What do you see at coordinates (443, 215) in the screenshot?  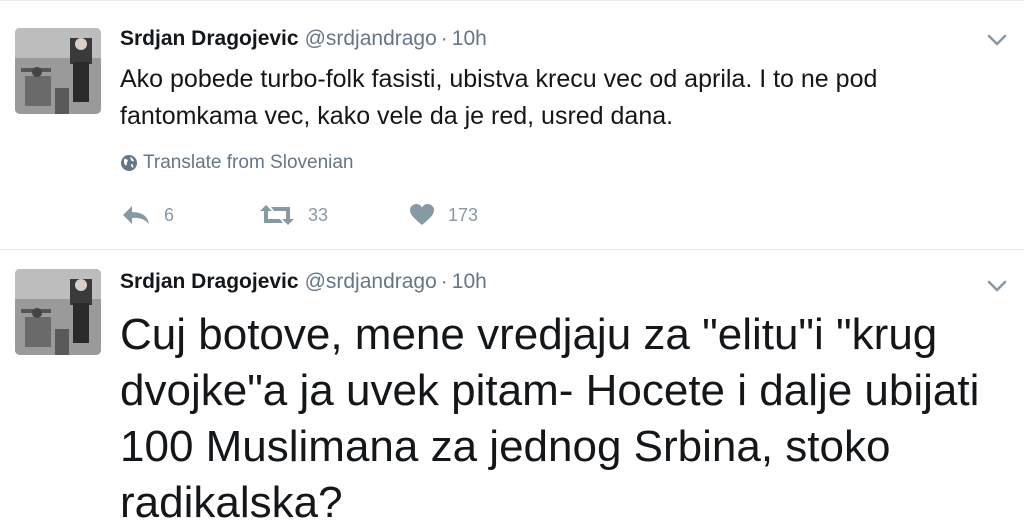 I see `like-button: 173` at bounding box center [443, 215].